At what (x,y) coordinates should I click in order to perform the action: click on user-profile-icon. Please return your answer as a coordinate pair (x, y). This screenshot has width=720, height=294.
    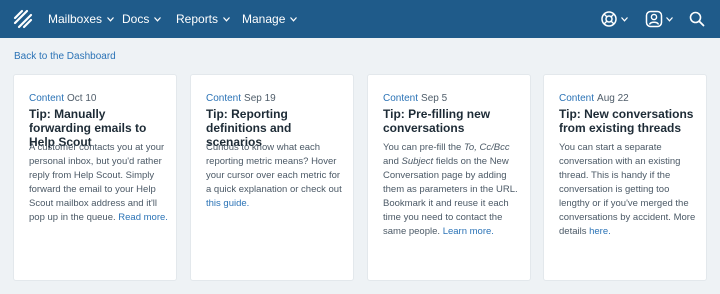
    Looking at the image, I should click on (654, 19).